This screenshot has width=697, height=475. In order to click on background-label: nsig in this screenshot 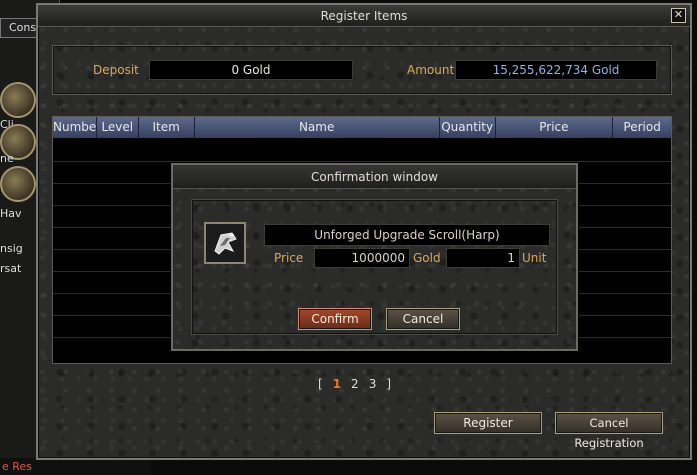, I will do `click(11, 248)`.